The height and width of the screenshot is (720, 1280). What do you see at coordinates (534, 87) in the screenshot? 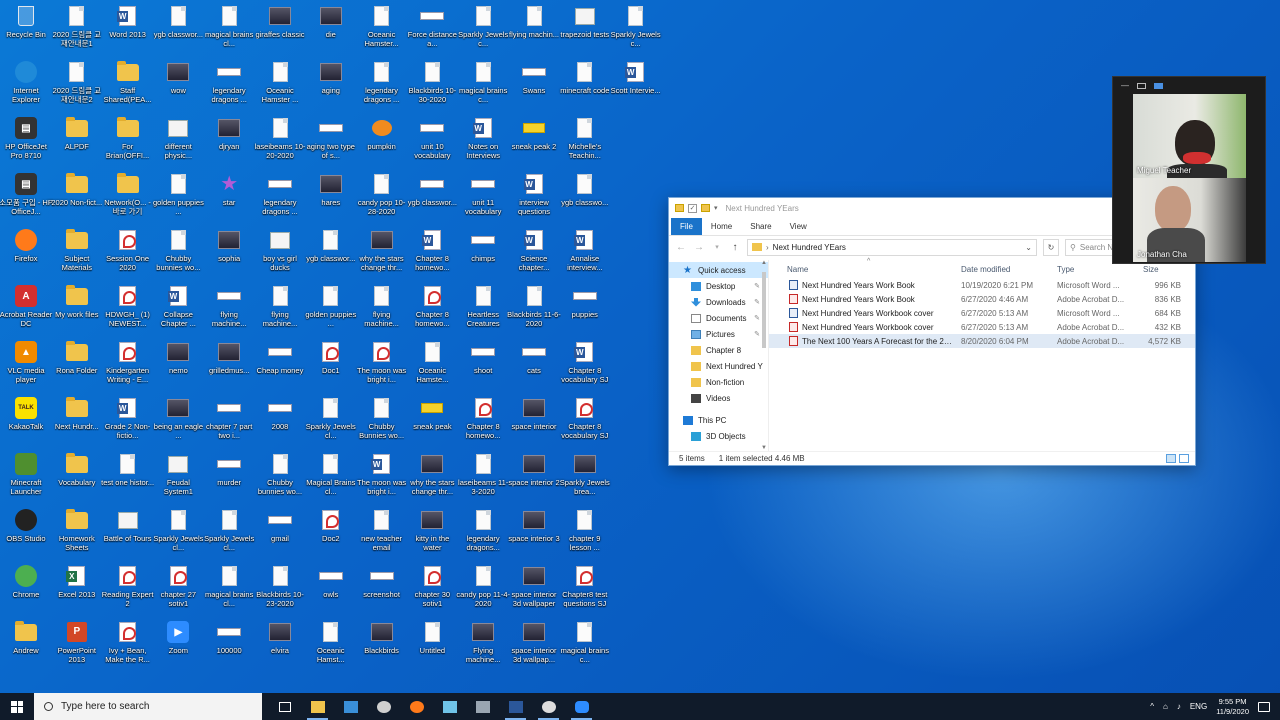
I see `desktop-icon: Swans` at bounding box center [534, 87].